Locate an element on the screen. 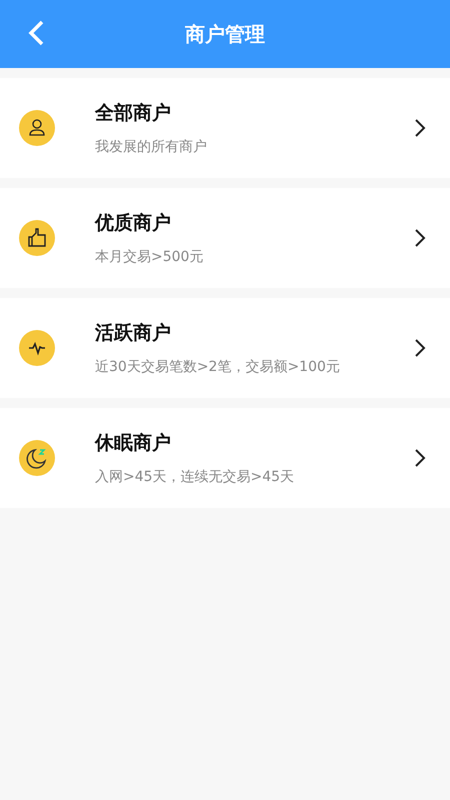 This screenshot has height=800, width=450. item-subtitle: 本月交易>500元 is located at coordinates (149, 257).